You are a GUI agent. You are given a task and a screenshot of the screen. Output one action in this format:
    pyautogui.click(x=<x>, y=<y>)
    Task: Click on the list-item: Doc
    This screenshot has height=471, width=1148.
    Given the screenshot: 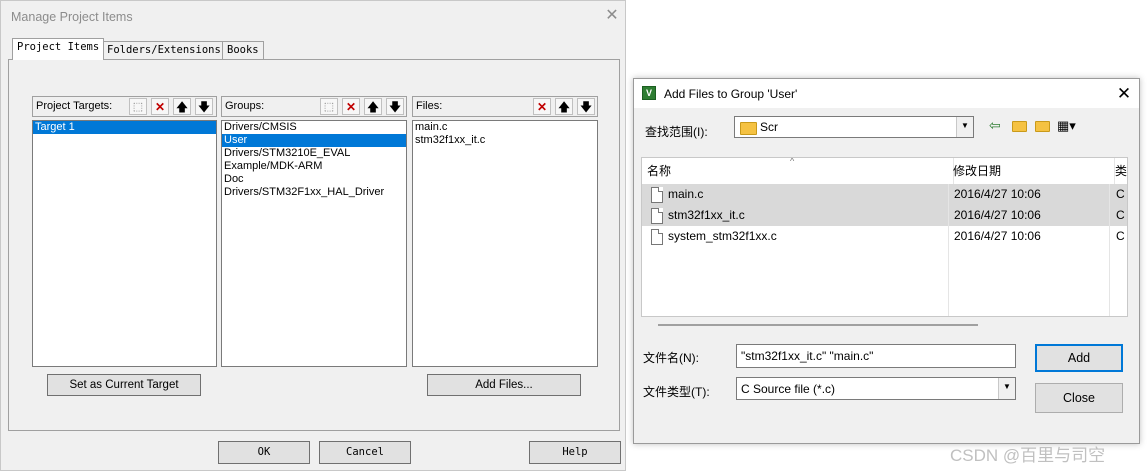 What is the action you would take?
    pyautogui.click(x=314, y=179)
    